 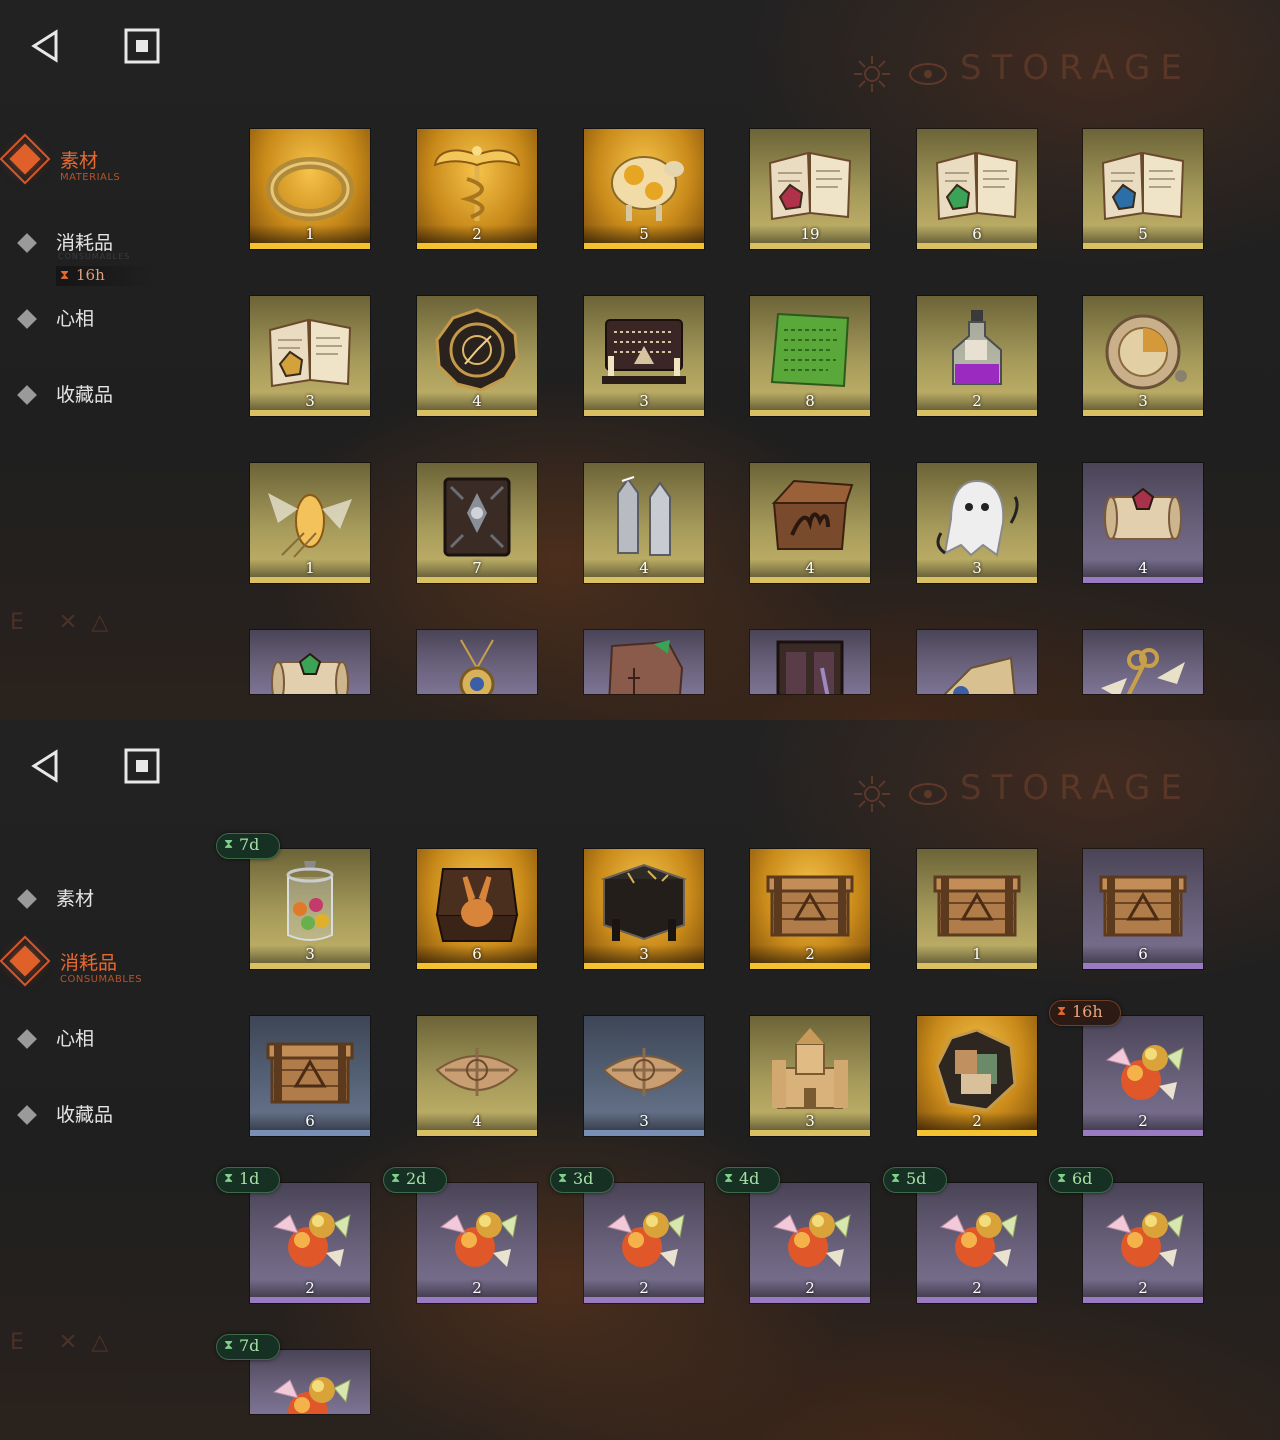 What do you see at coordinates (85, 395) in the screenshot?
I see `nav-label: 收藏品` at bounding box center [85, 395].